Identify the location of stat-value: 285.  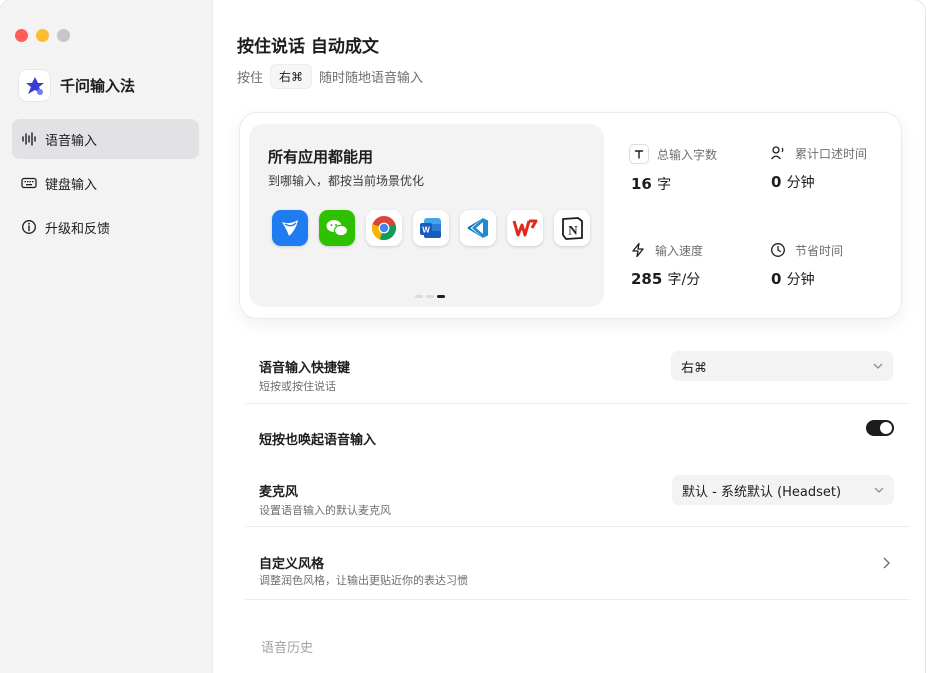
(647, 279).